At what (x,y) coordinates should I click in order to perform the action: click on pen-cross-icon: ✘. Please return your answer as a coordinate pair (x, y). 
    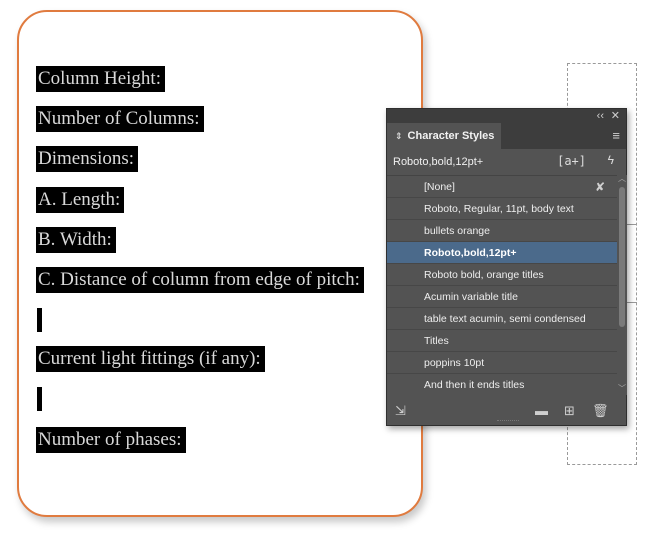
    Looking at the image, I should click on (600, 187).